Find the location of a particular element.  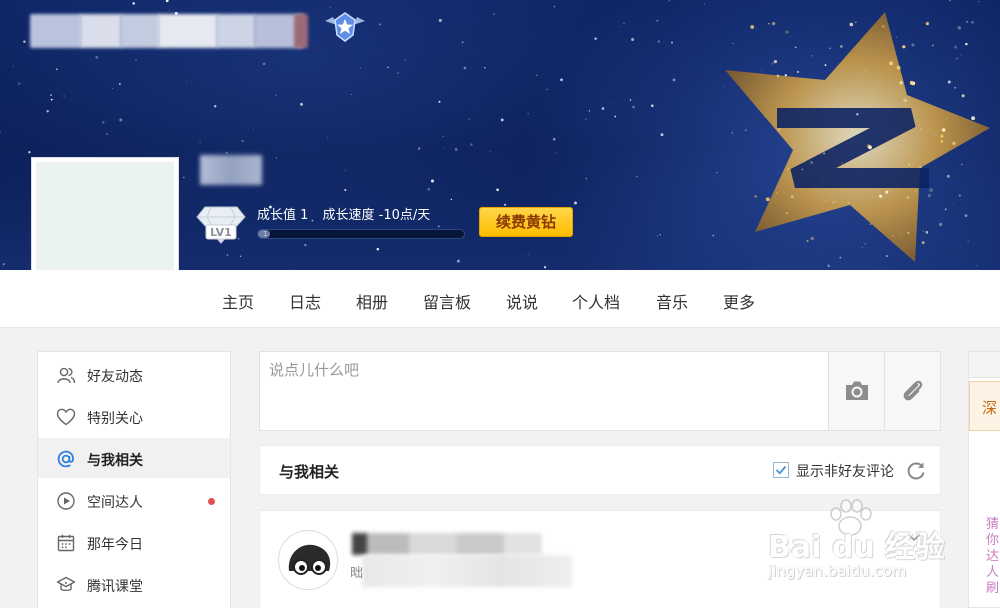

checkmark-icon is located at coordinates (781, 470).